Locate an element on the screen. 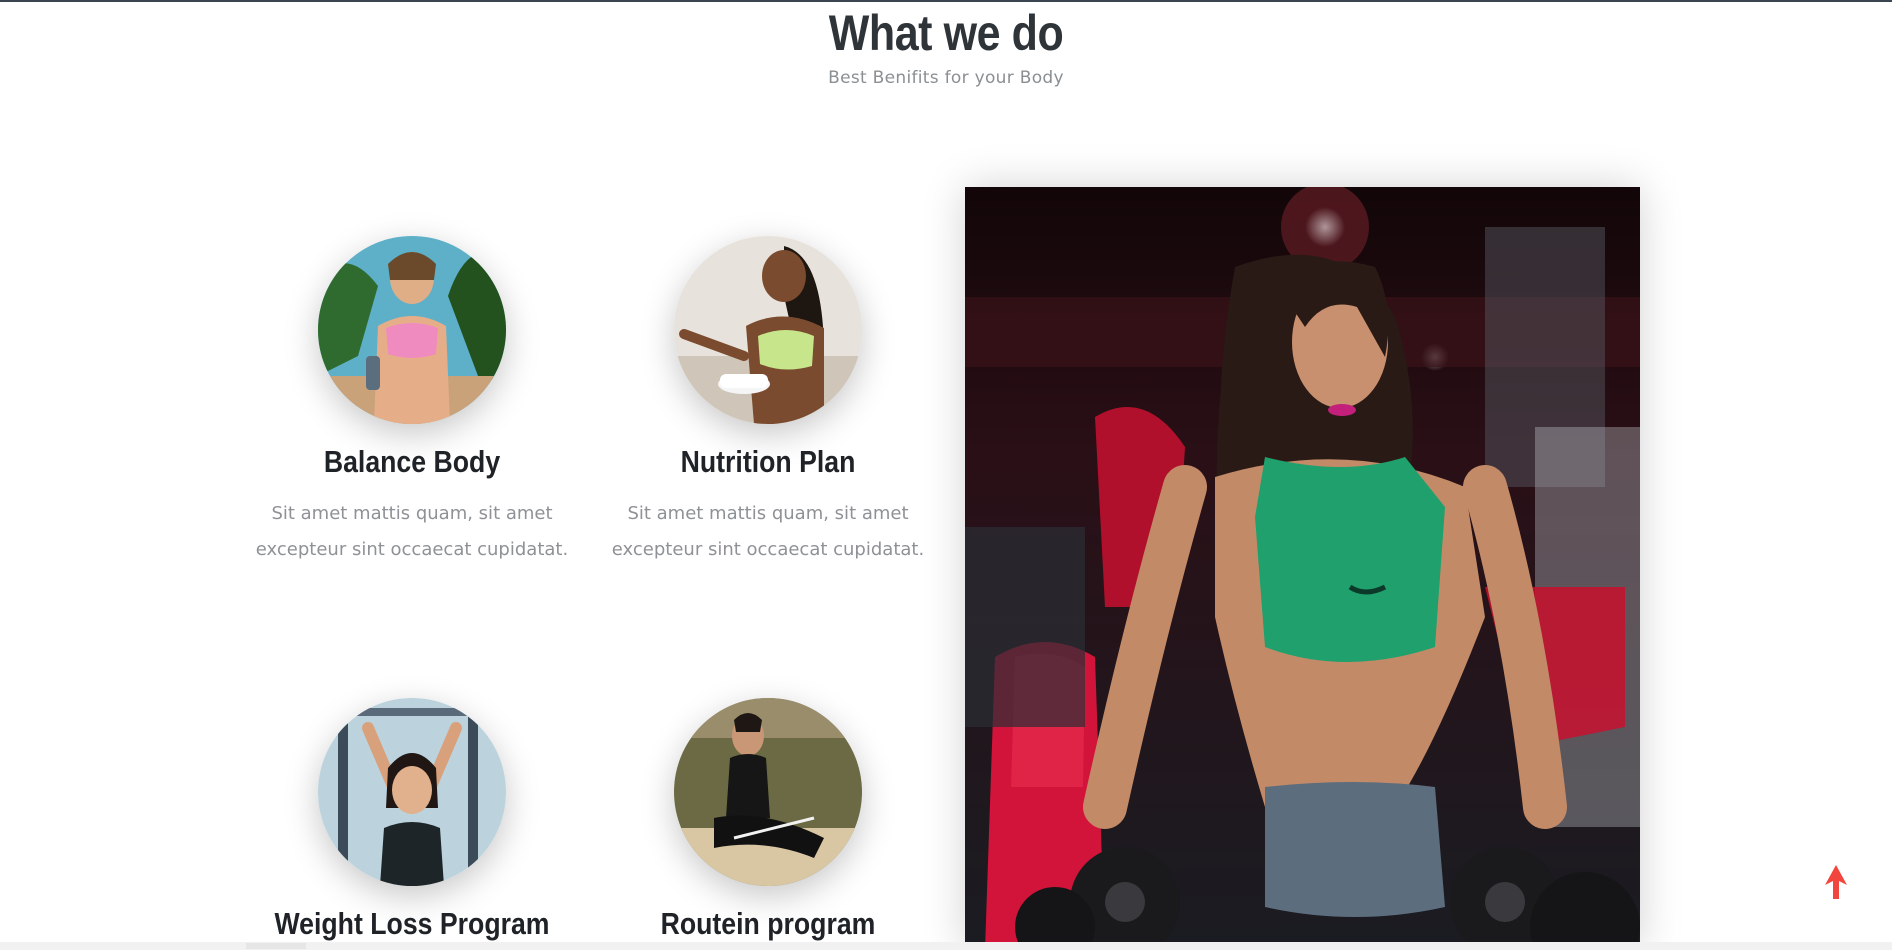 This screenshot has width=1892, height=950. horizontal-scrollbar is located at coordinates (946, 946).